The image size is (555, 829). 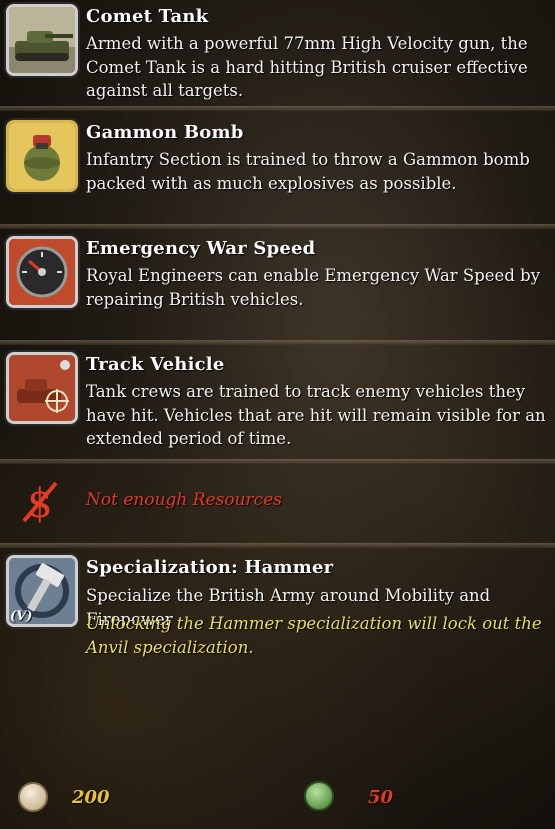 What do you see at coordinates (21, 616) in the screenshot?
I see `hotkey-label: (V)` at bounding box center [21, 616].